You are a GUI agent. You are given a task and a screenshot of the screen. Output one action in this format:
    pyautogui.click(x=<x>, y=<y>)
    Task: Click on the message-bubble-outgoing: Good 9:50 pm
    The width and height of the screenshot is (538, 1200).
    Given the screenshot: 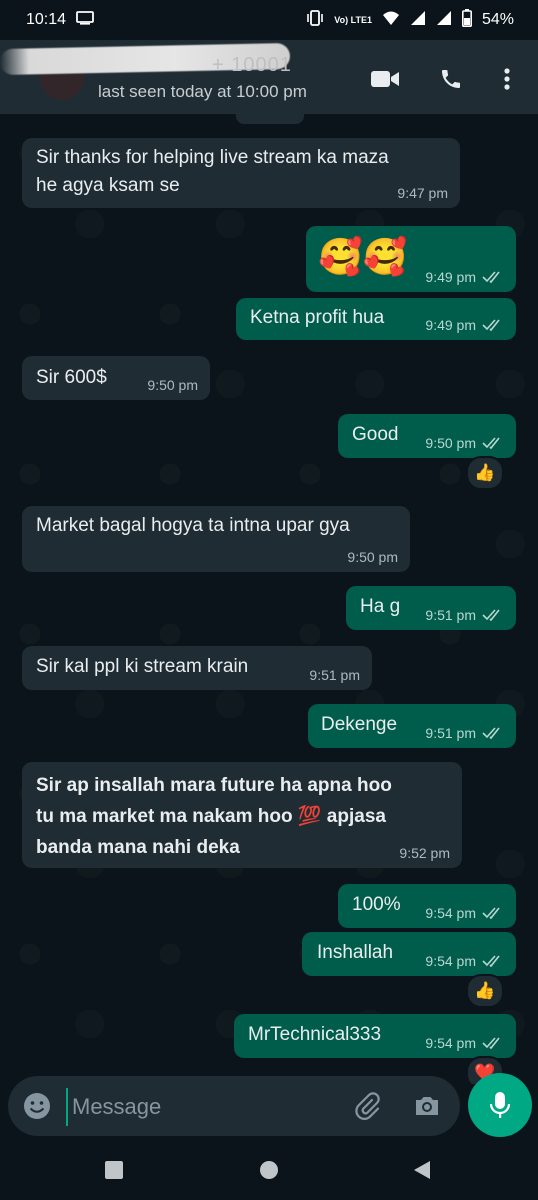 What is the action you would take?
    pyautogui.click(x=427, y=436)
    